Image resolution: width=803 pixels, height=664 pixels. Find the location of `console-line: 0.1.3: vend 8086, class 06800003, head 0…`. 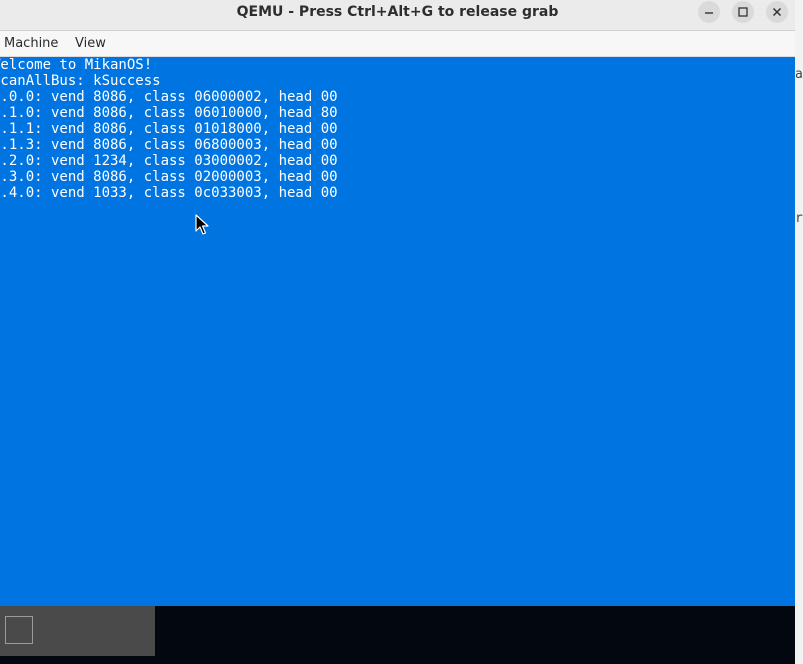

console-line: 0.1.3: vend 8086, class 06800003, head 0… is located at coordinates (169, 145).